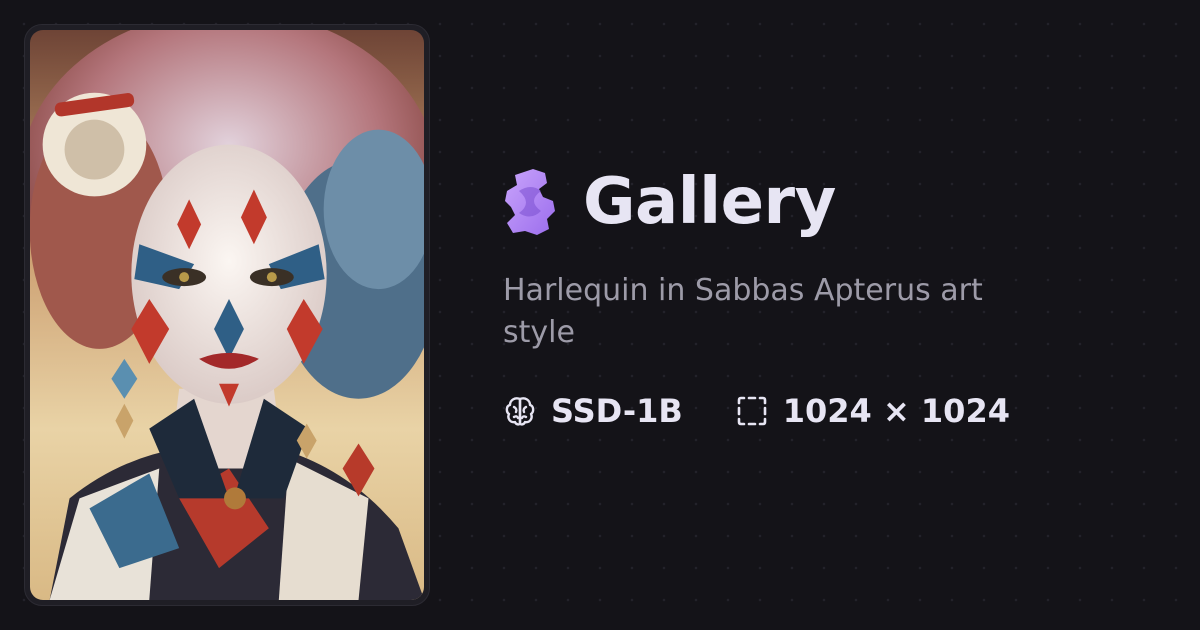  I want to click on brand-header: Gallery, so click(783, 202).